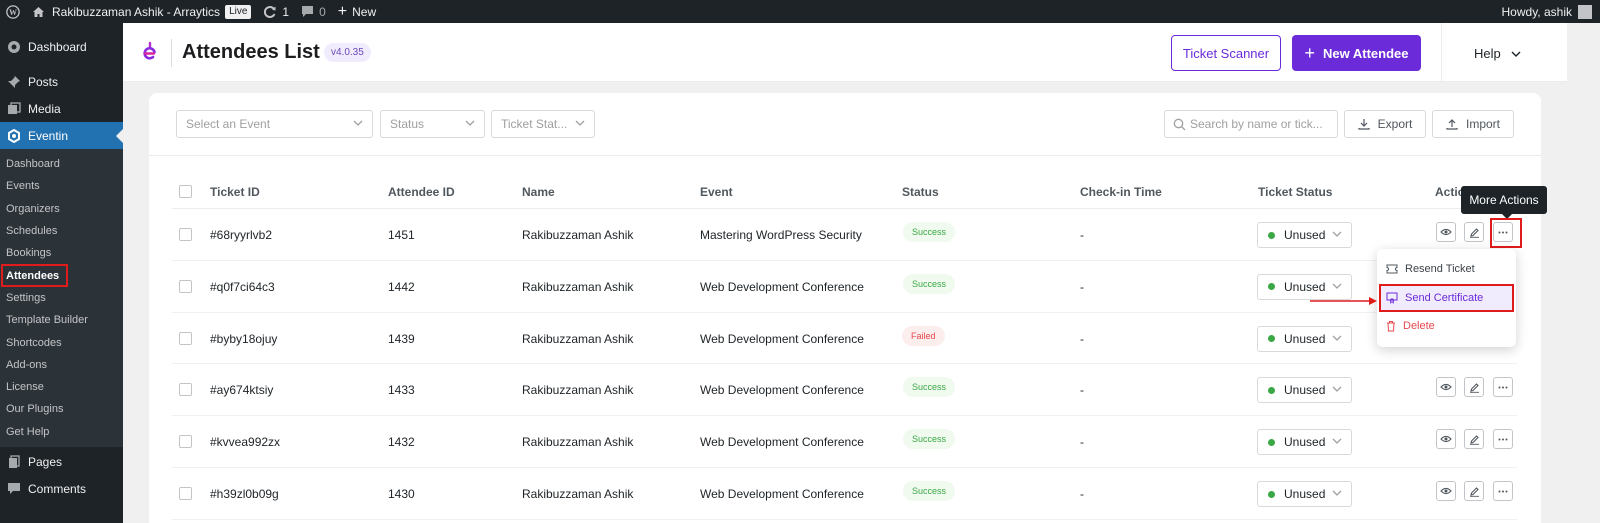 This screenshot has width=1600, height=523. I want to click on comments-link: 0, so click(313, 11).